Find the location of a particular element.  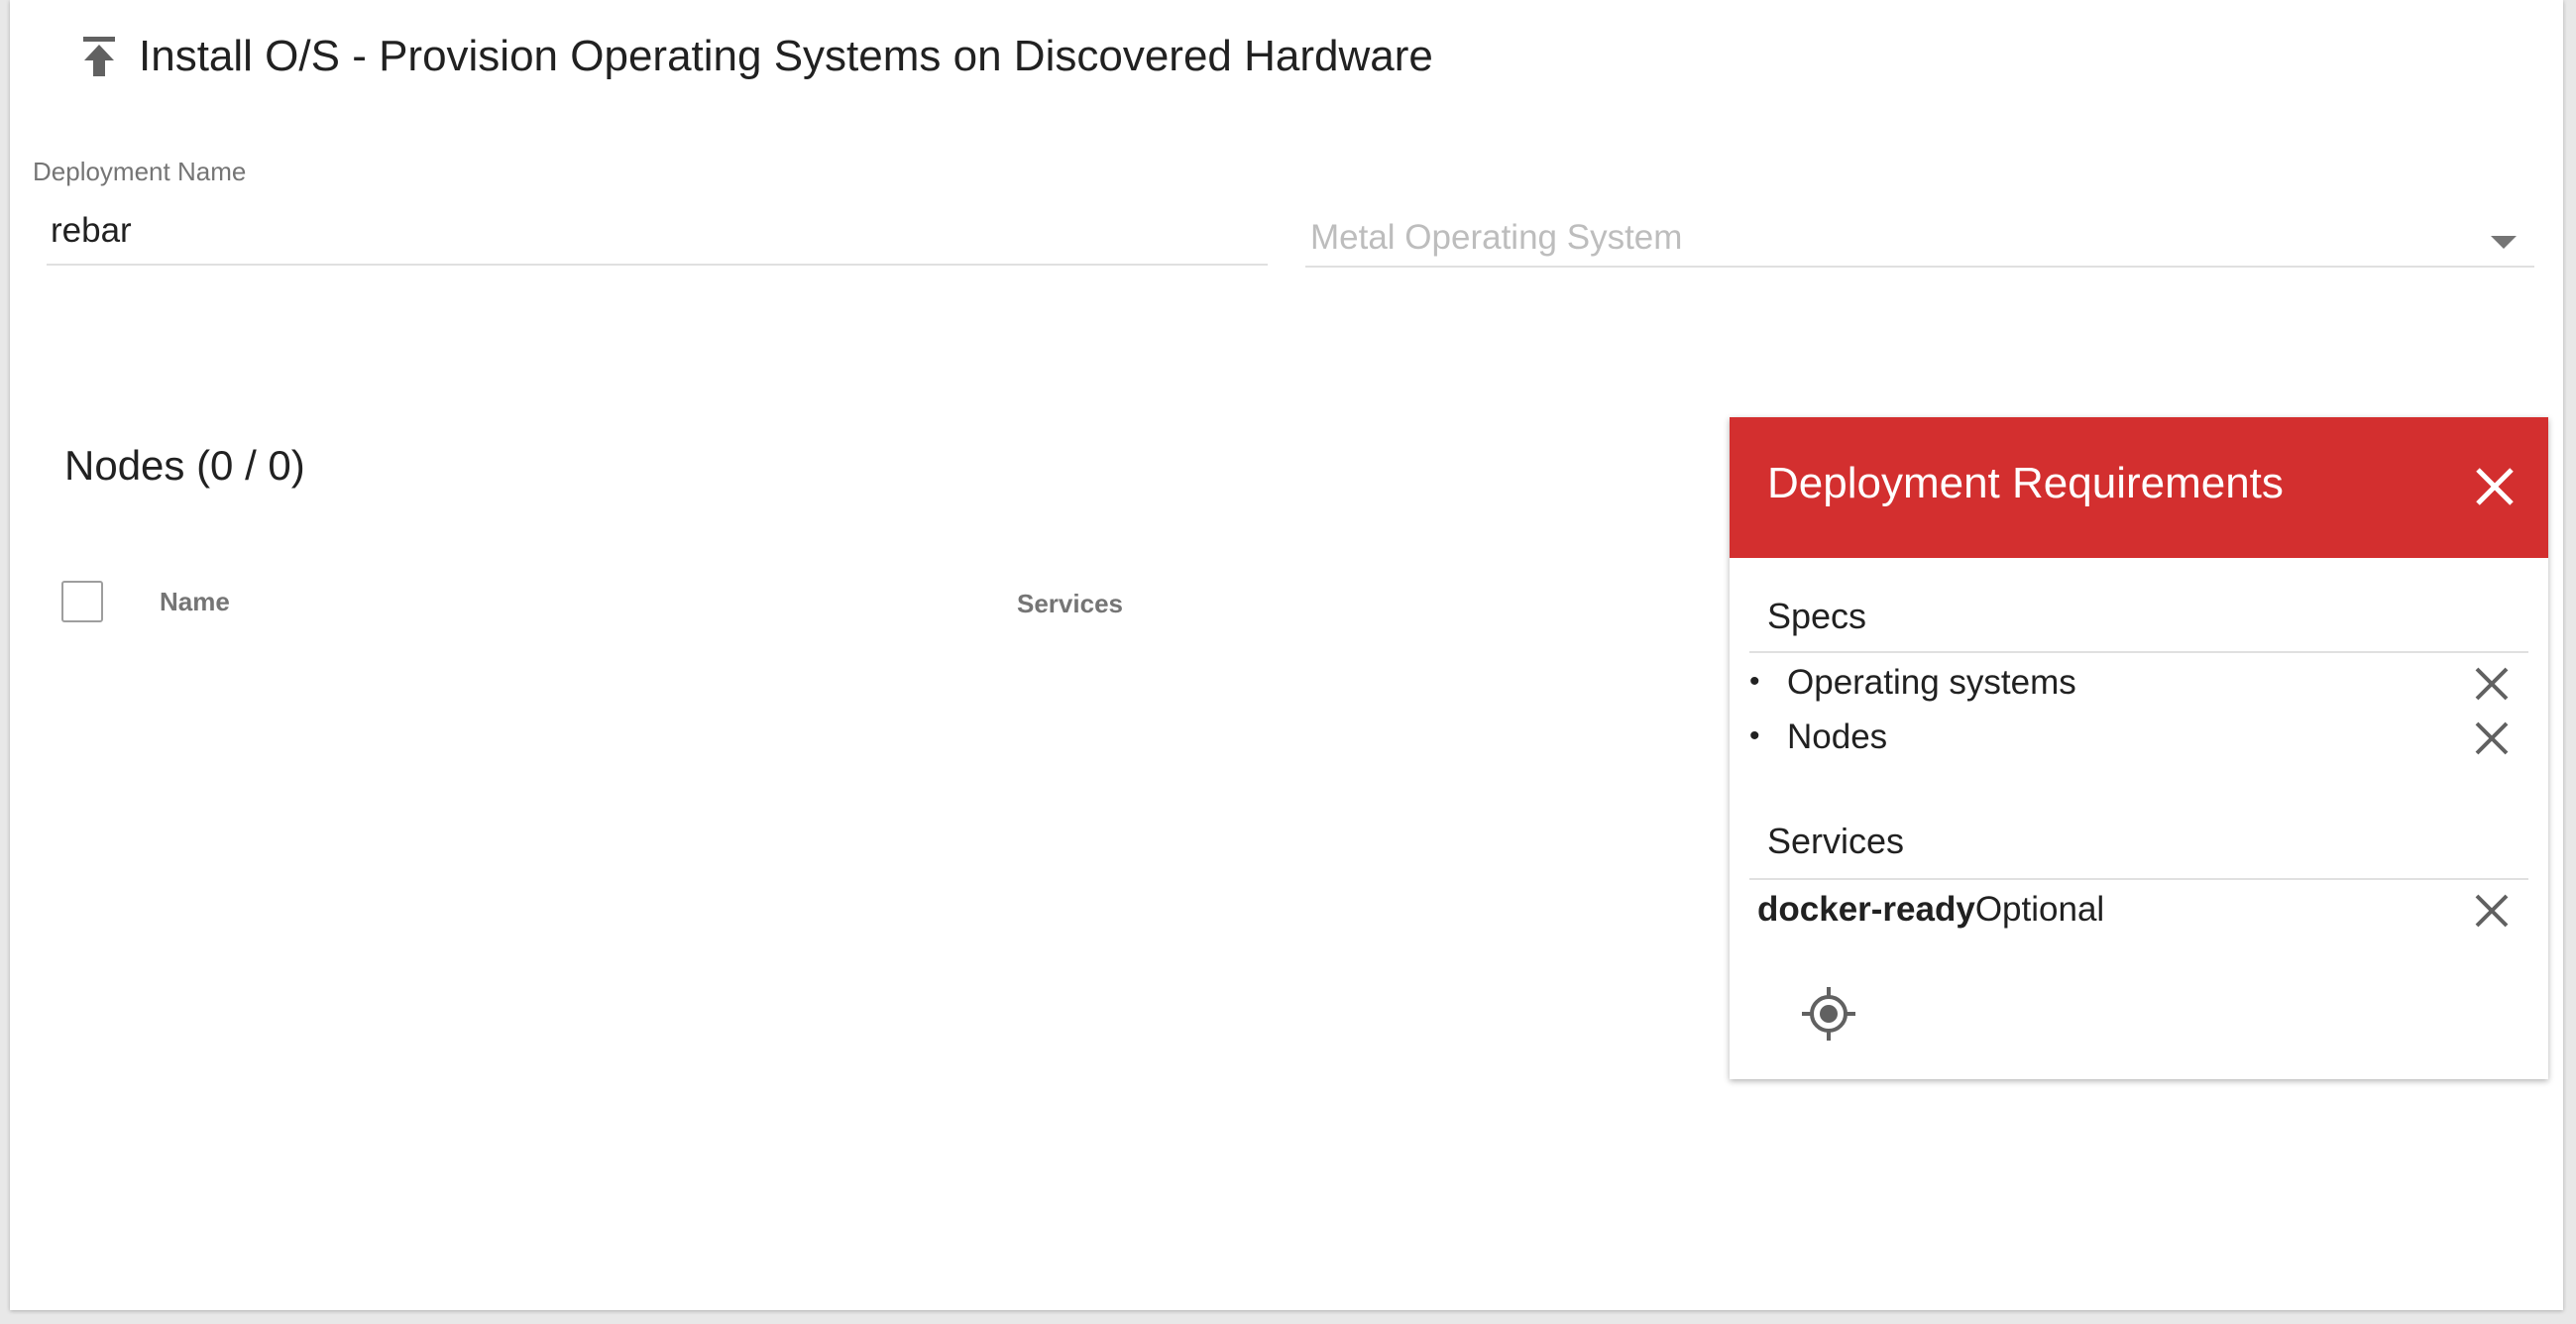

service-name: docker-ready is located at coordinates (1866, 910).